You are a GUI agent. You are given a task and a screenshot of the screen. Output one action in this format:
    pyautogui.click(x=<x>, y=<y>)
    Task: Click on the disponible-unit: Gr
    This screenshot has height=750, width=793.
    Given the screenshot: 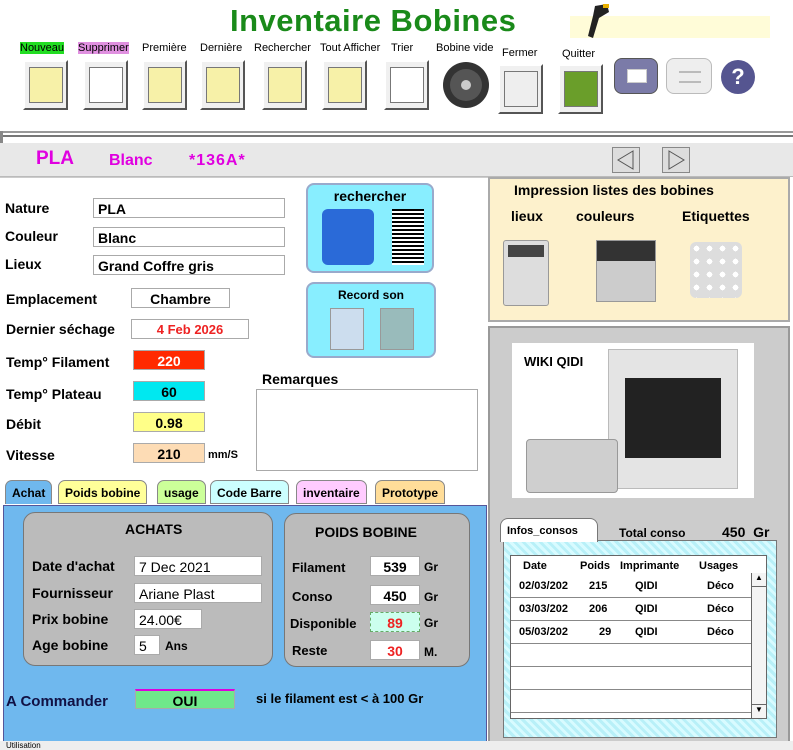 What is the action you would take?
    pyautogui.click(x=431, y=623)
    